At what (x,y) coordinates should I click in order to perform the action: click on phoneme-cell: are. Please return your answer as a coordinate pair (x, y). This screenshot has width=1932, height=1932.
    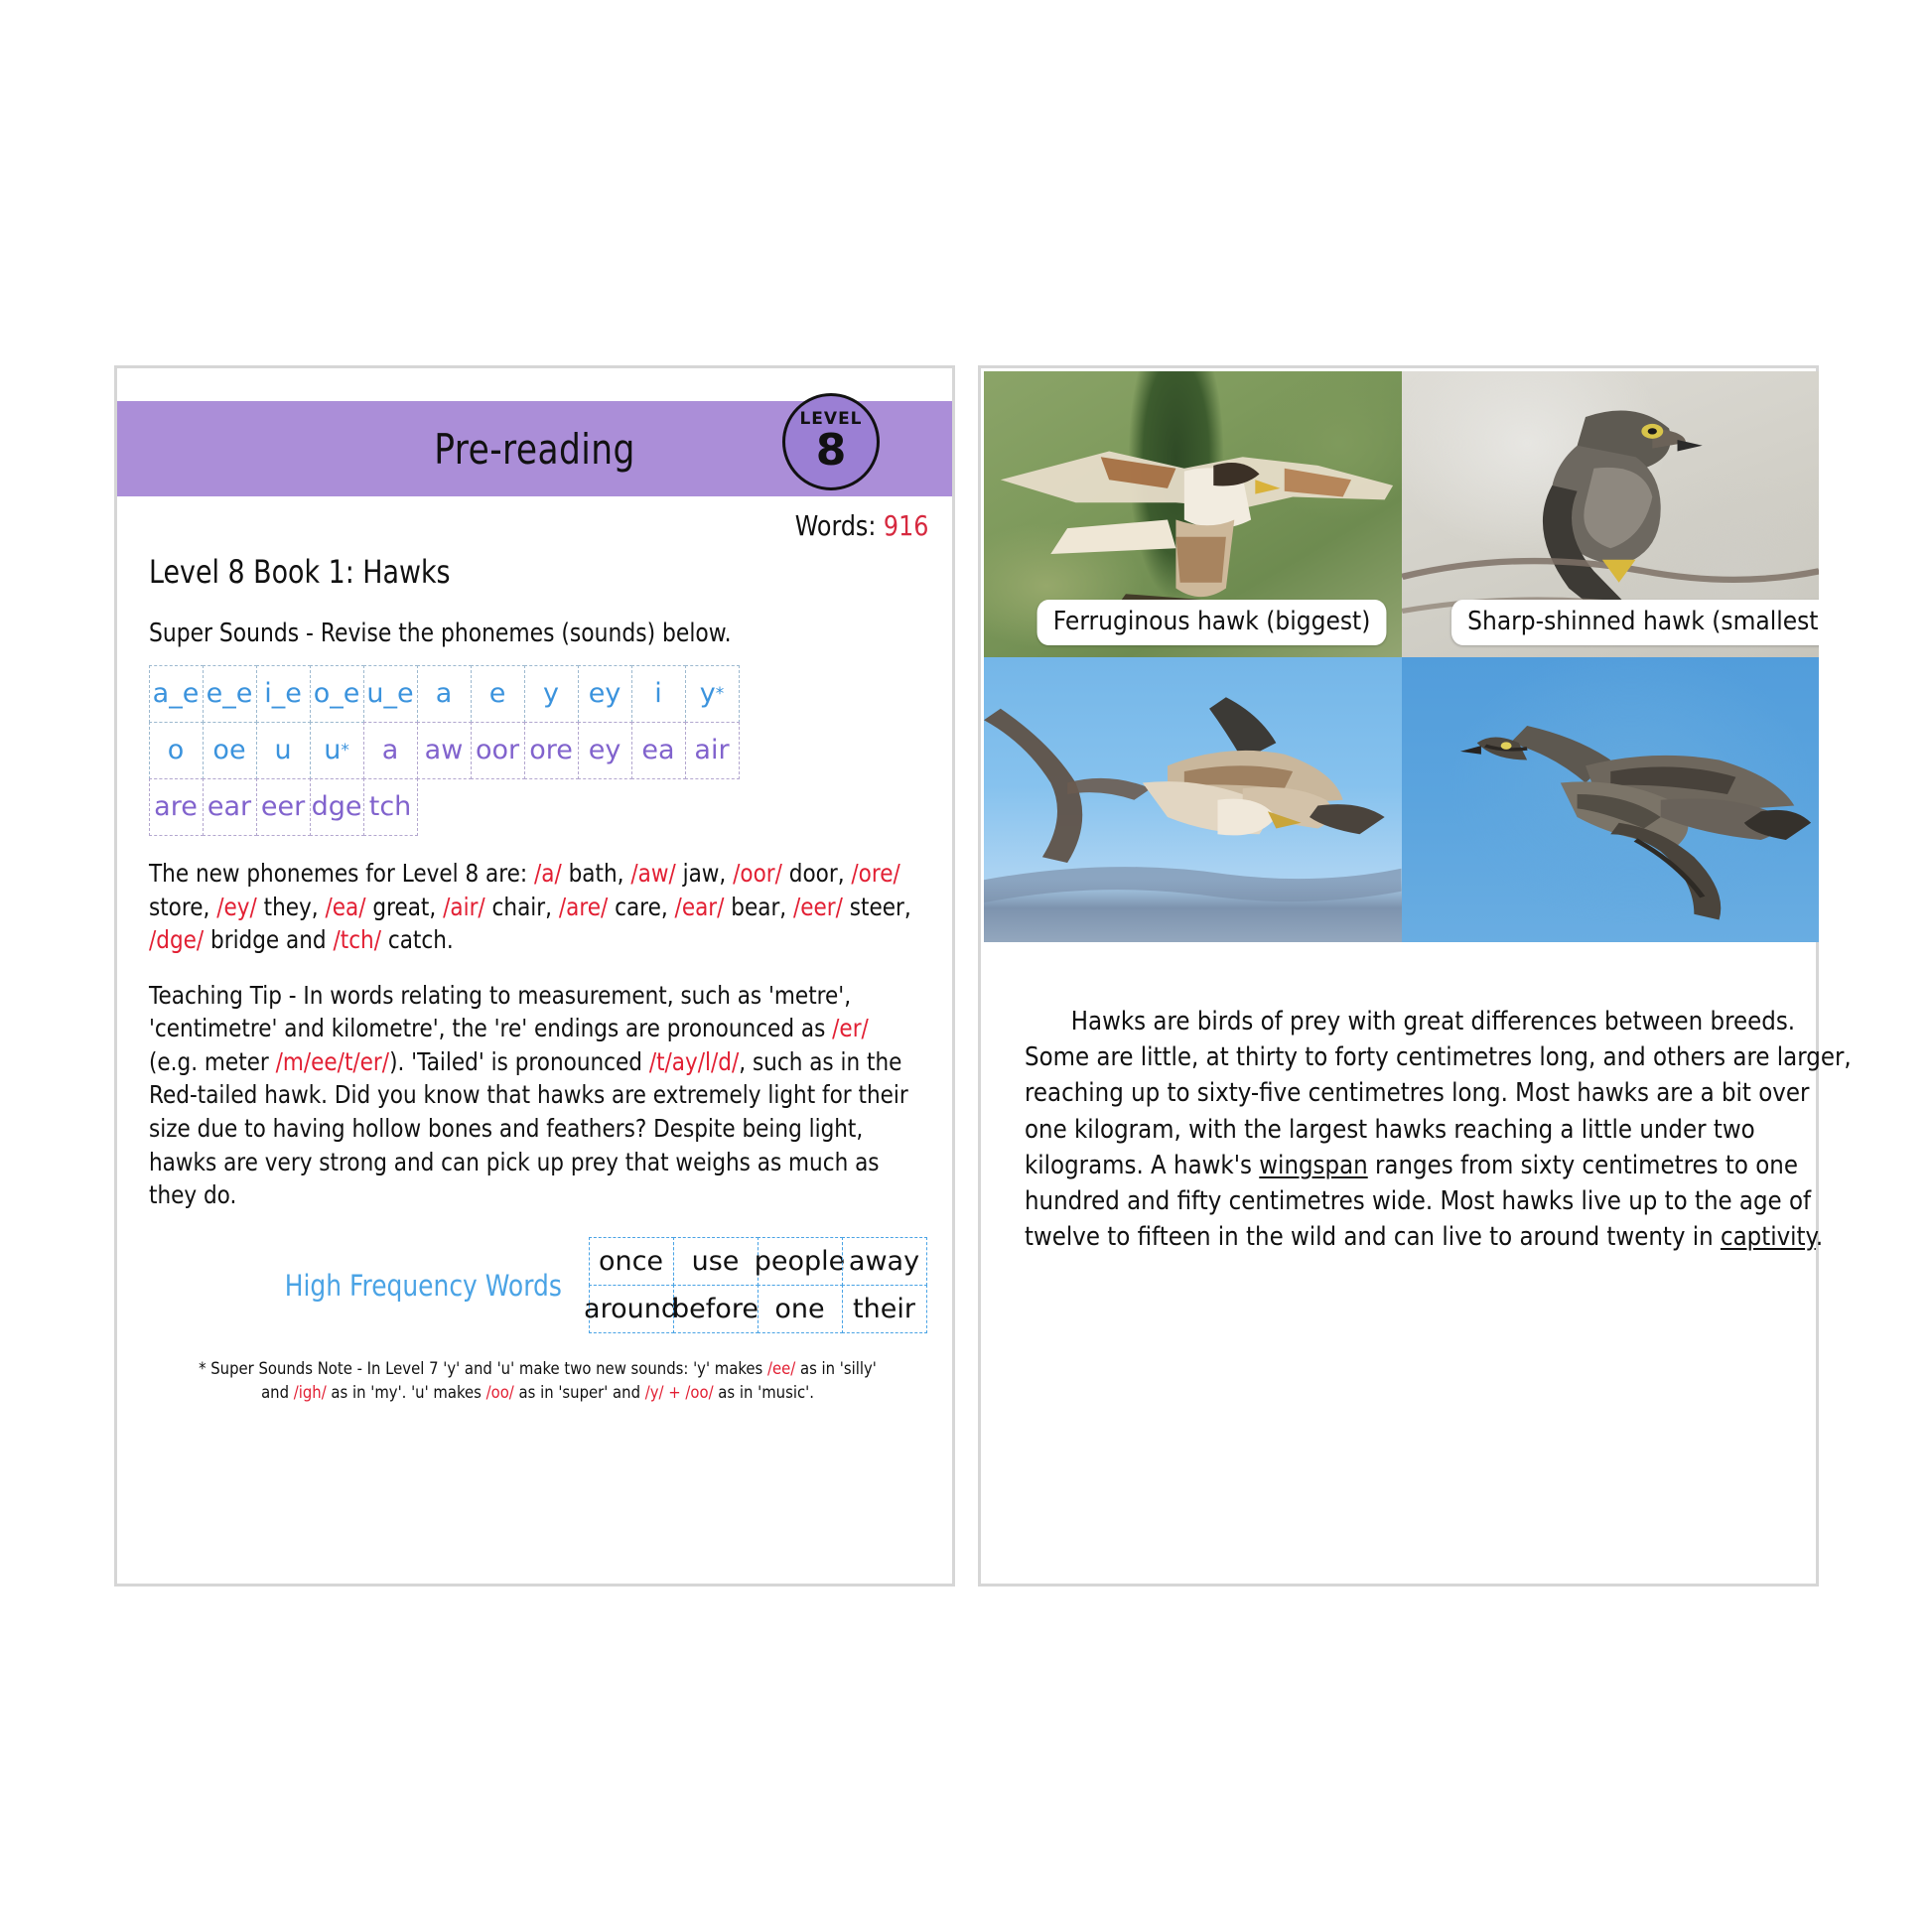
    Looking at the image, I should click on (176, 807).